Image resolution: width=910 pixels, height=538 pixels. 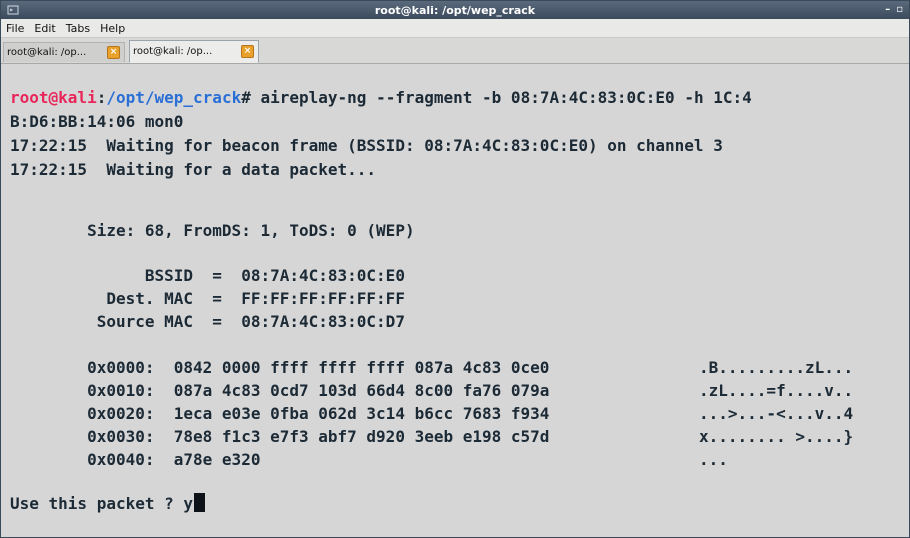 I want to click on tab-bar: root@kali: /op... × root@kali: /op... ×, so click(x=455, y=51).